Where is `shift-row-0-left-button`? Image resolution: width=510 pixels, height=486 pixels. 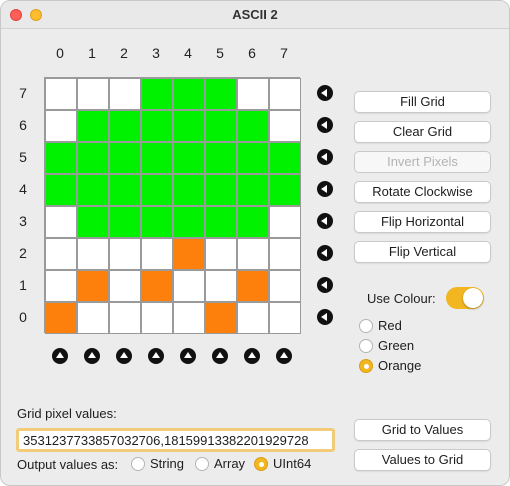 shift-row-0-left-button is located at coordinates (325, 317).